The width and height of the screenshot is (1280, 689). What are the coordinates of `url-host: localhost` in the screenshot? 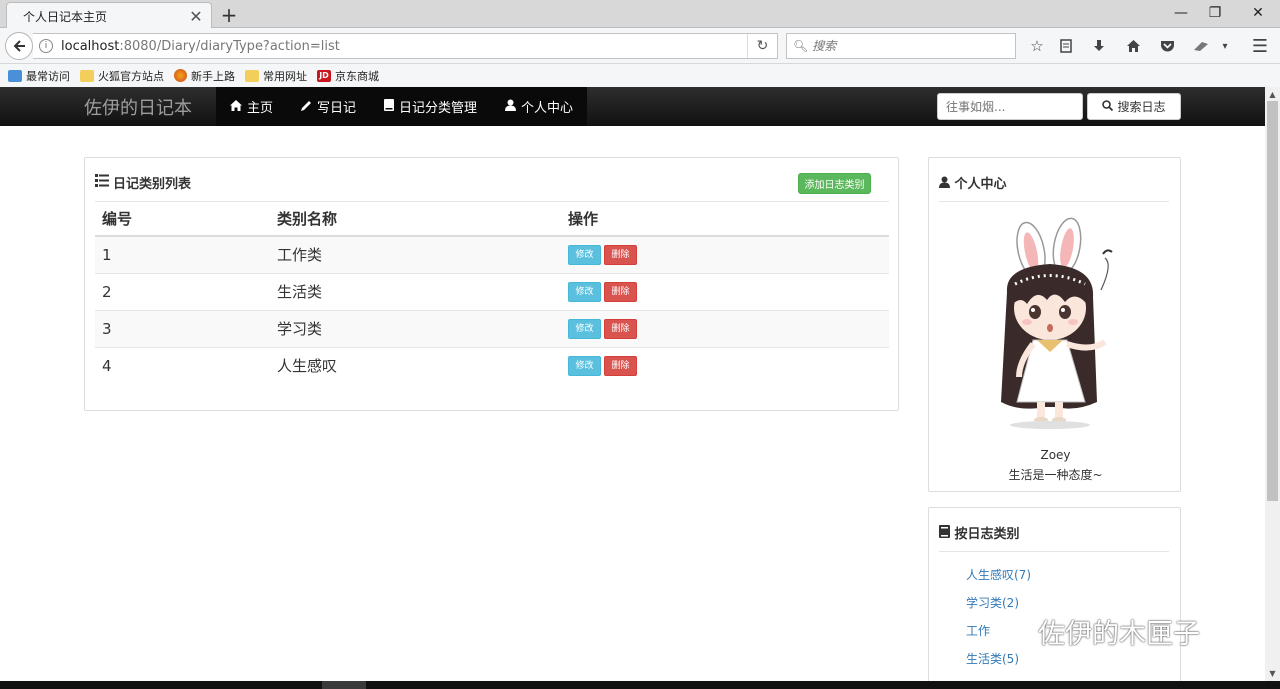 It's located at (90, 46).